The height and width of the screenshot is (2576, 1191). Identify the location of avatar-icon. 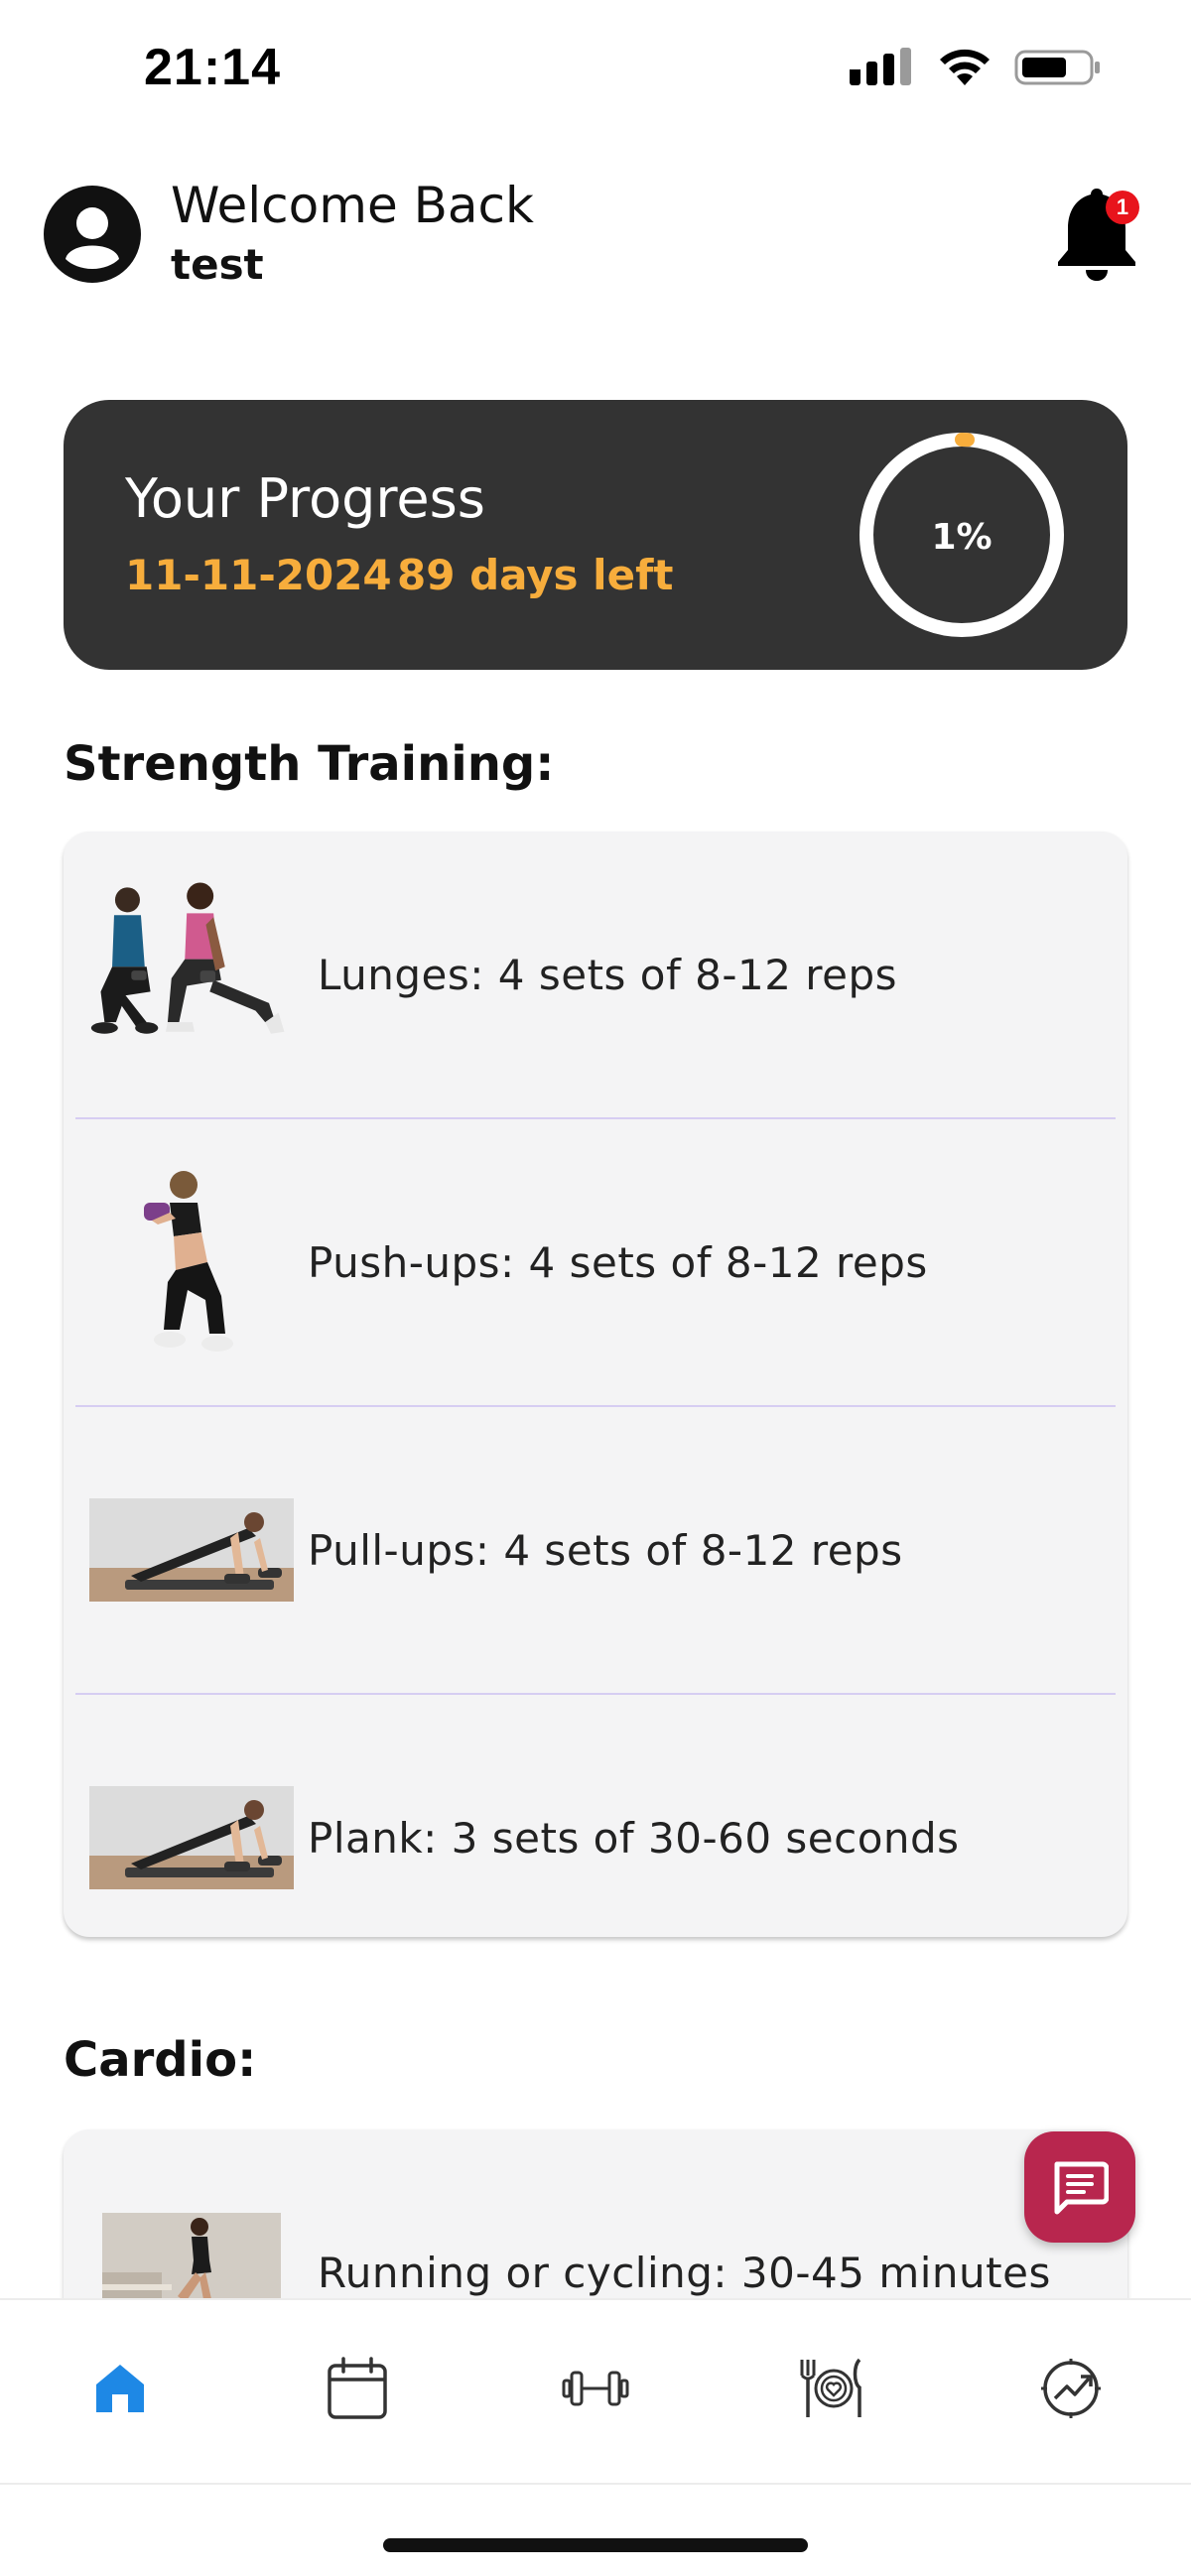
(93, 235).